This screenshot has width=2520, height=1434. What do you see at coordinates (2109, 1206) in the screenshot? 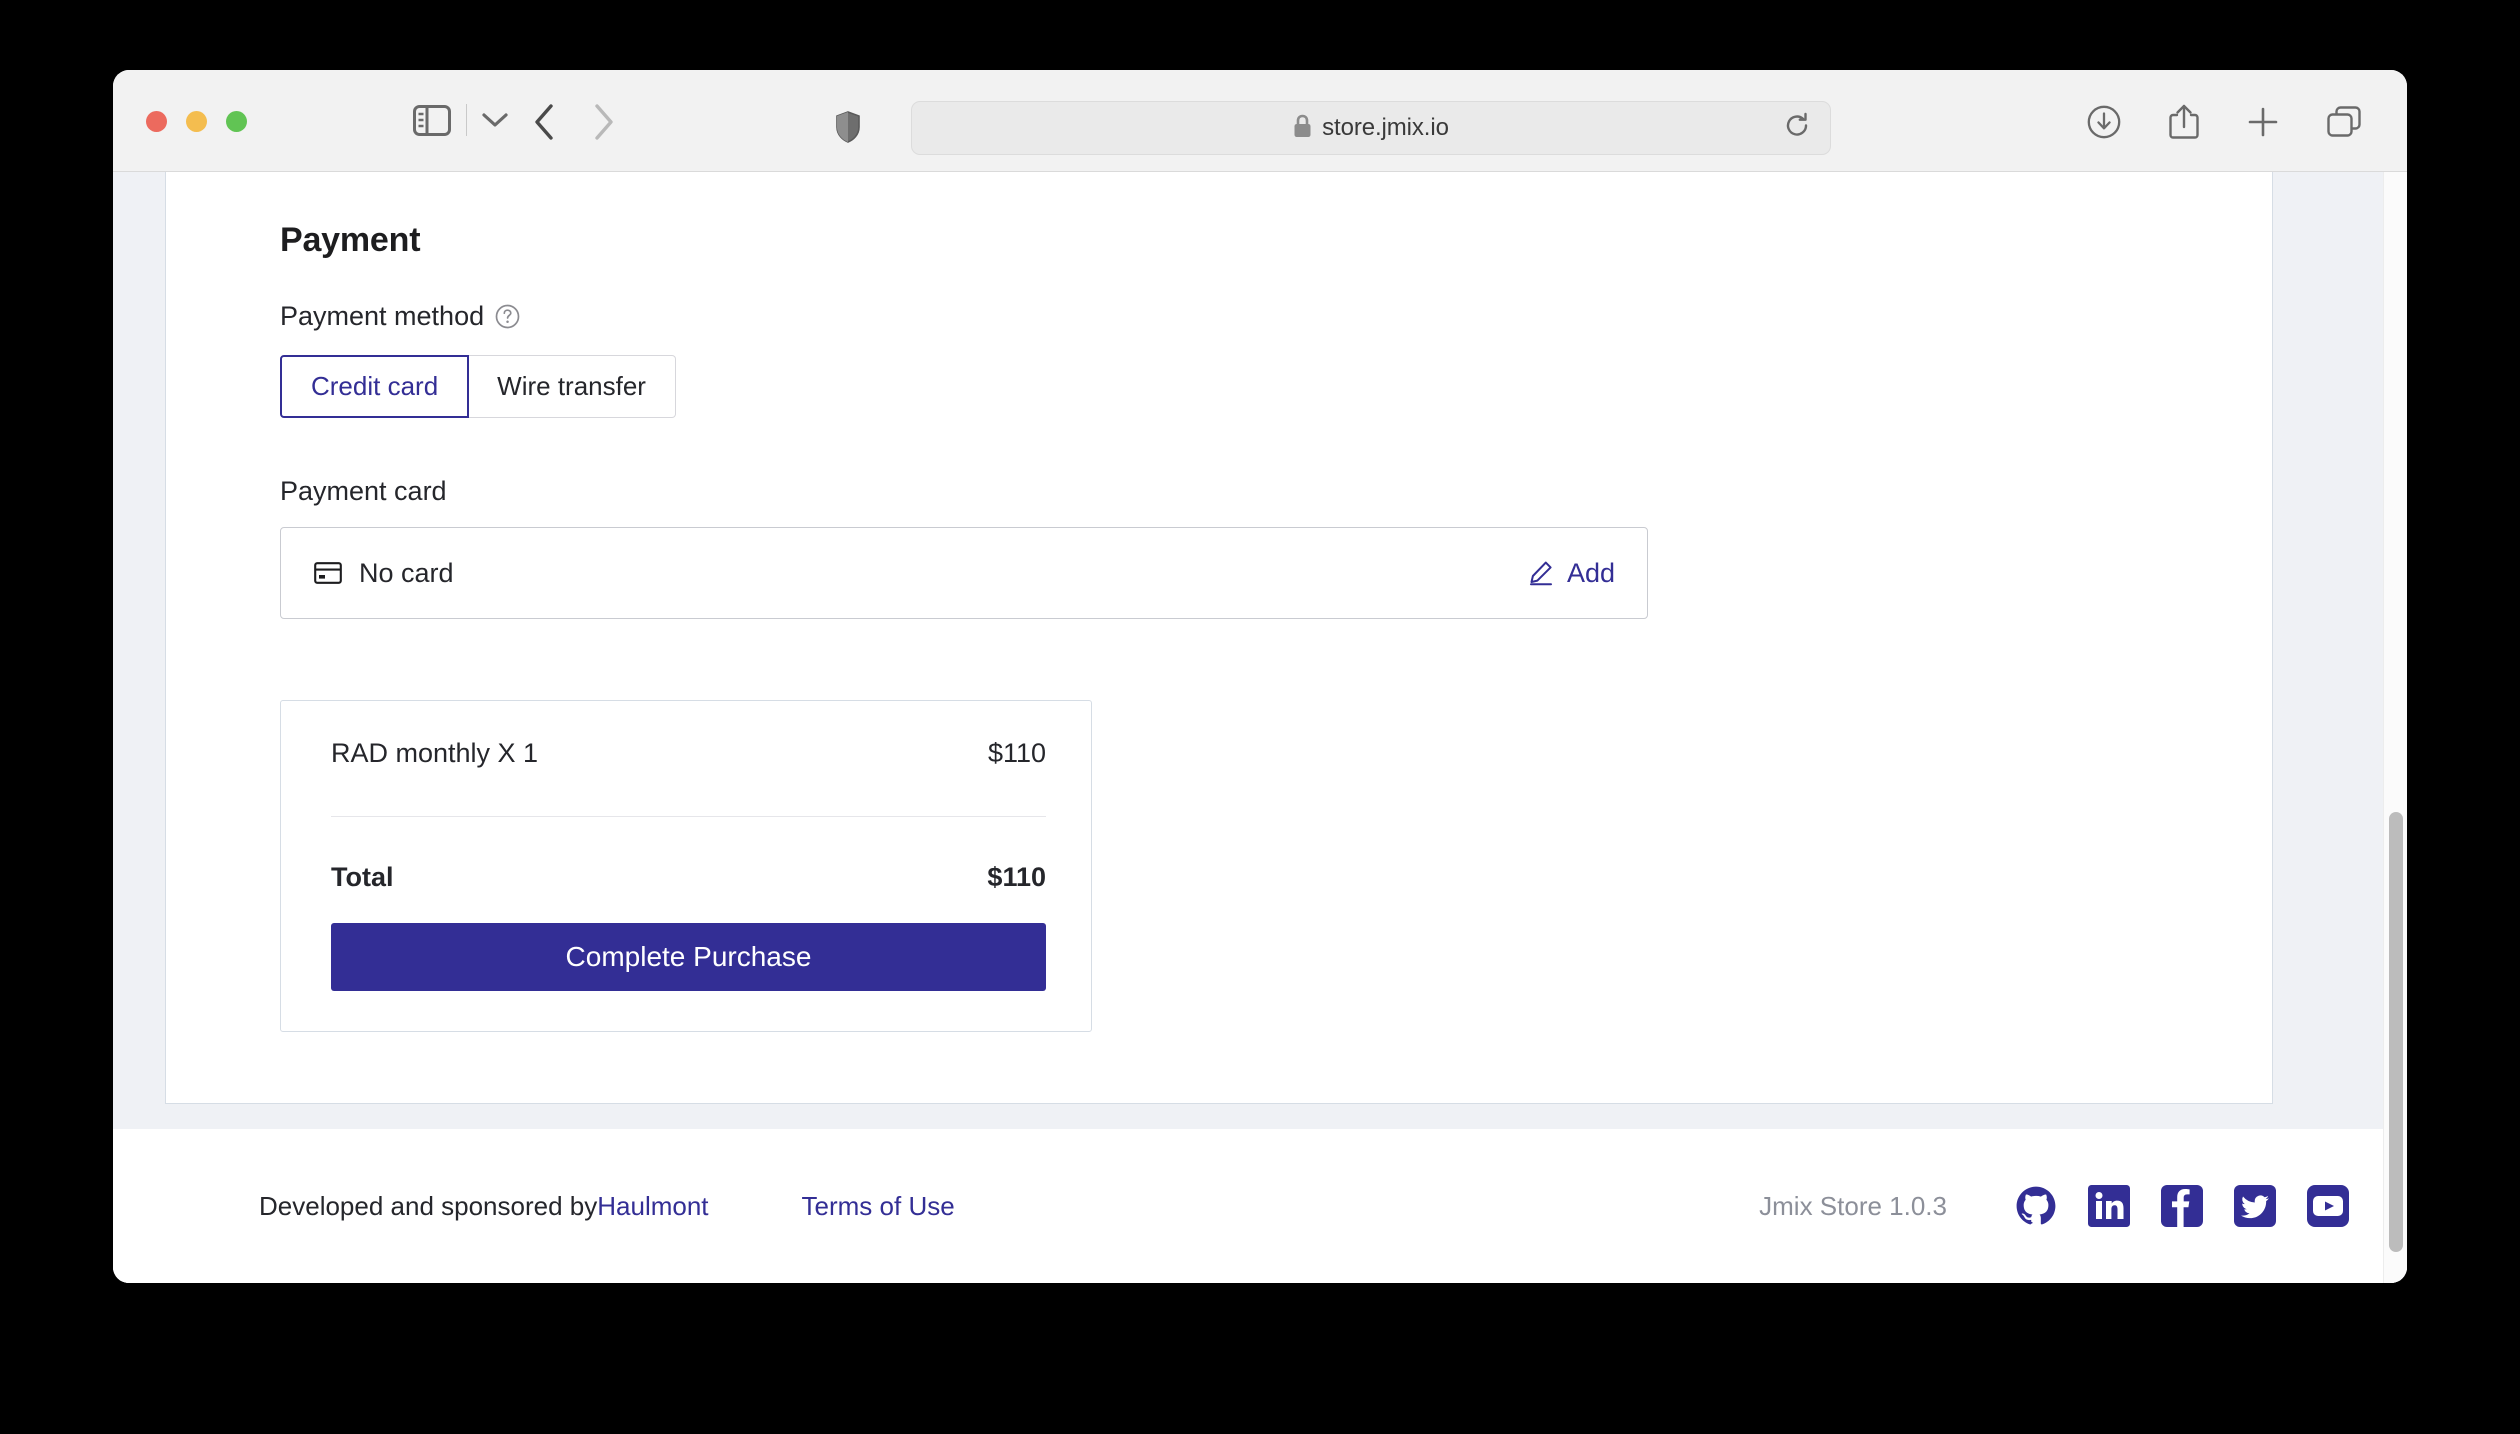
I see `linkedin-icon` at bounding box center [2109, 1206].